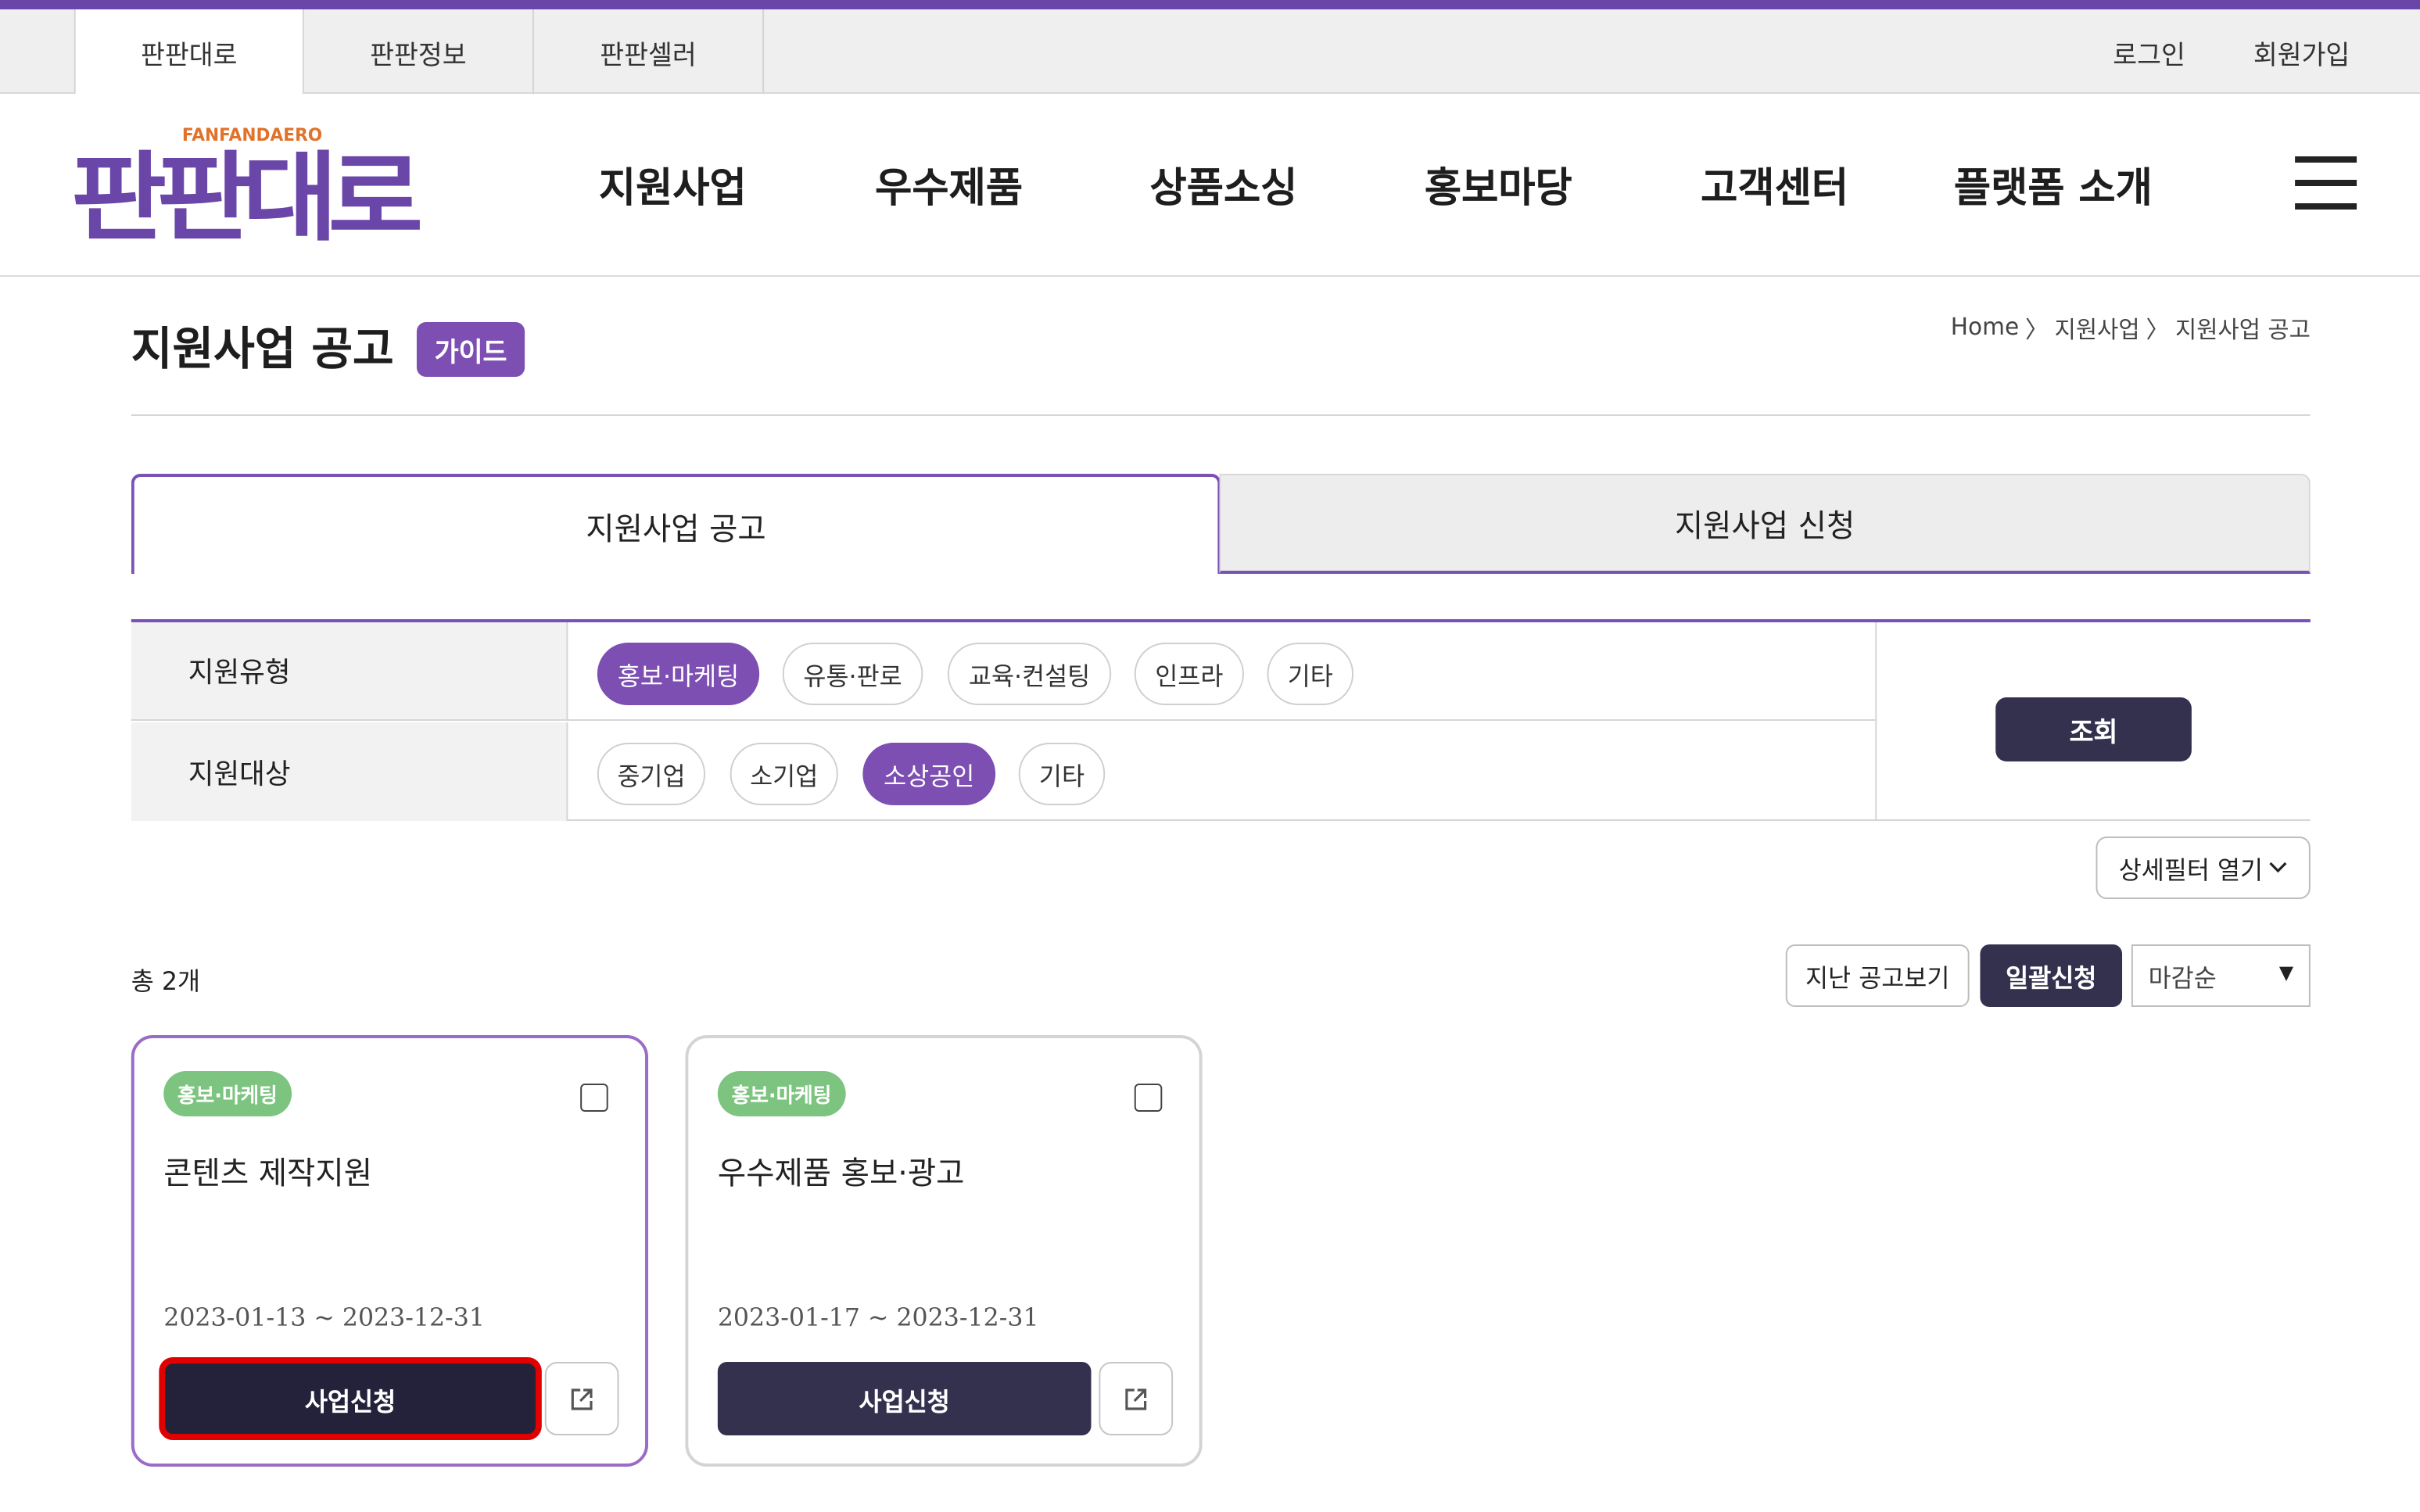 This screenshot has height=1512, width=2420. What do you see at coordinates (1765, 524) in the screenshot?
I see `tab-support-application: 지원사업 신청` at bounding box center [1765, 524].